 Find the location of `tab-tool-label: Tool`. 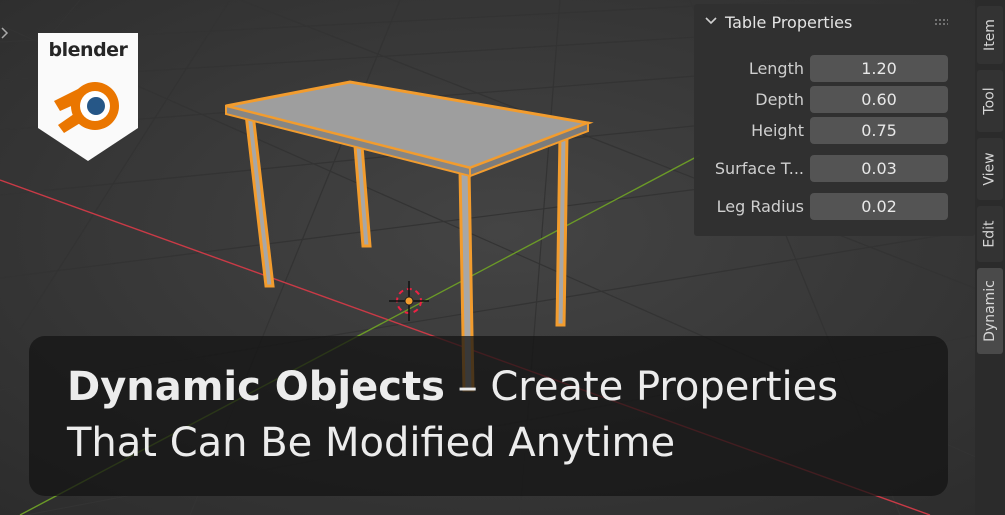

tab-tool-label: Tool is located at coordinates (990, 101).